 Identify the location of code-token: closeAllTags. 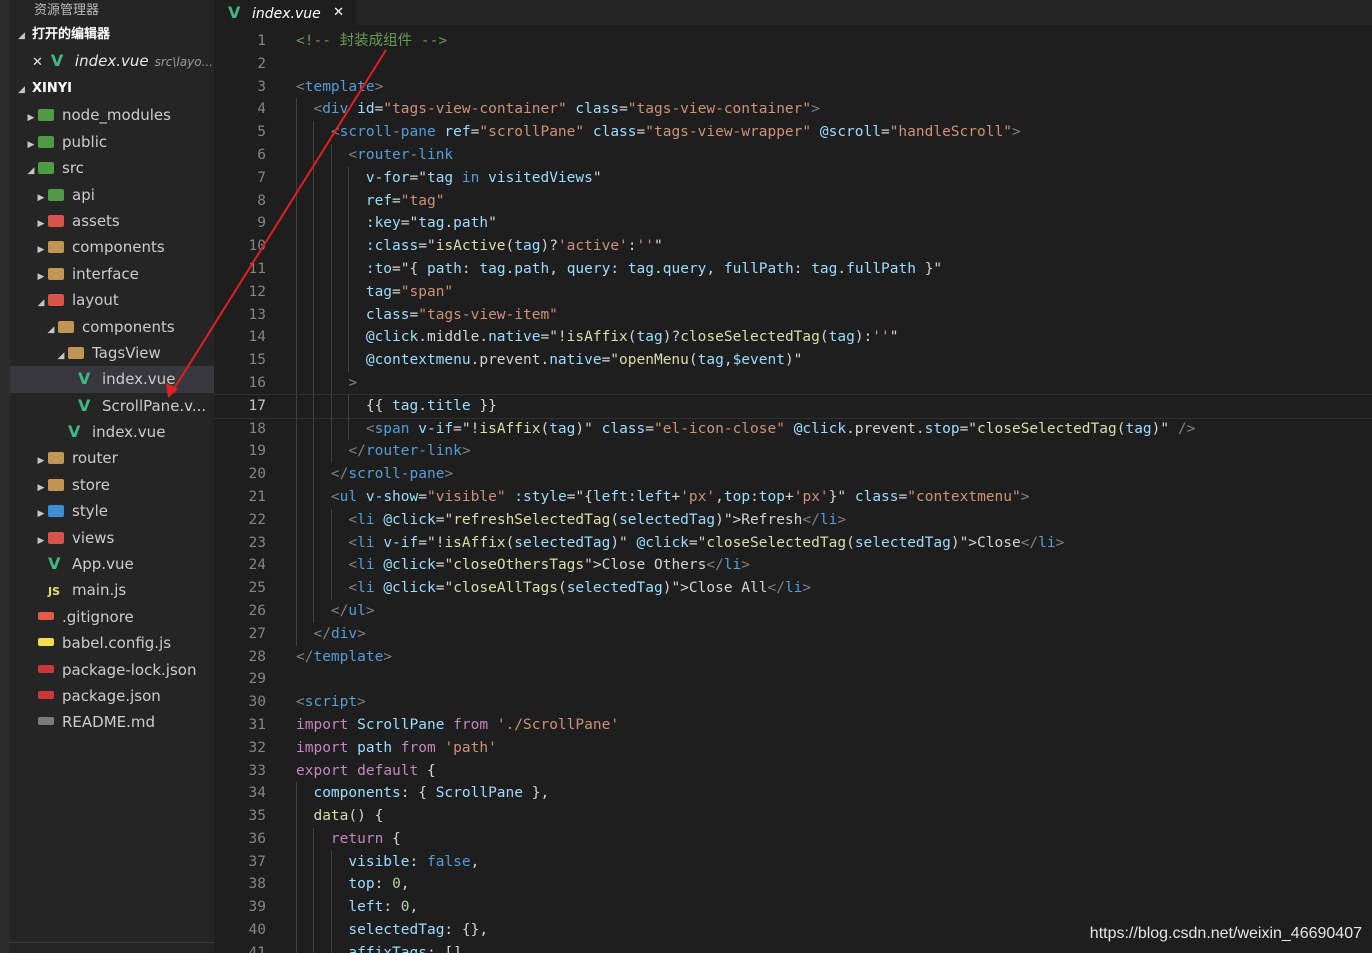
(505, 588).